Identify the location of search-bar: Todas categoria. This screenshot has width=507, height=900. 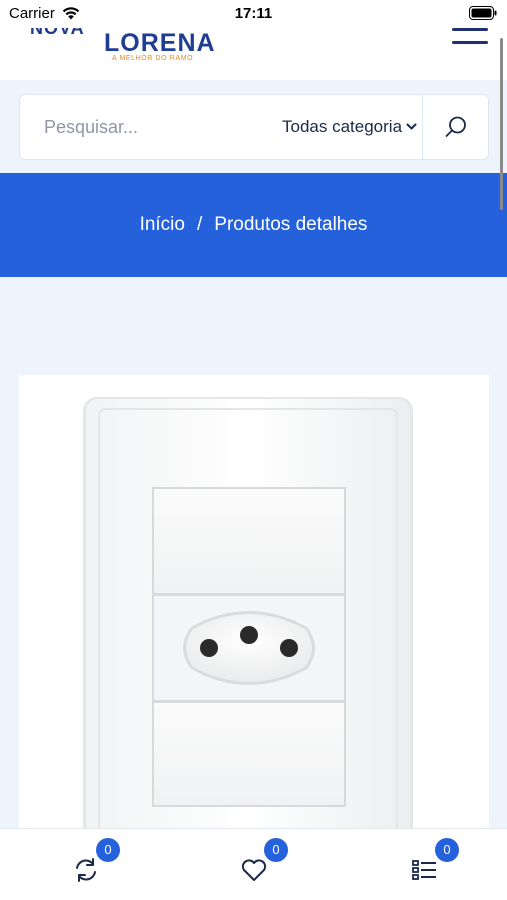
(254, 127).